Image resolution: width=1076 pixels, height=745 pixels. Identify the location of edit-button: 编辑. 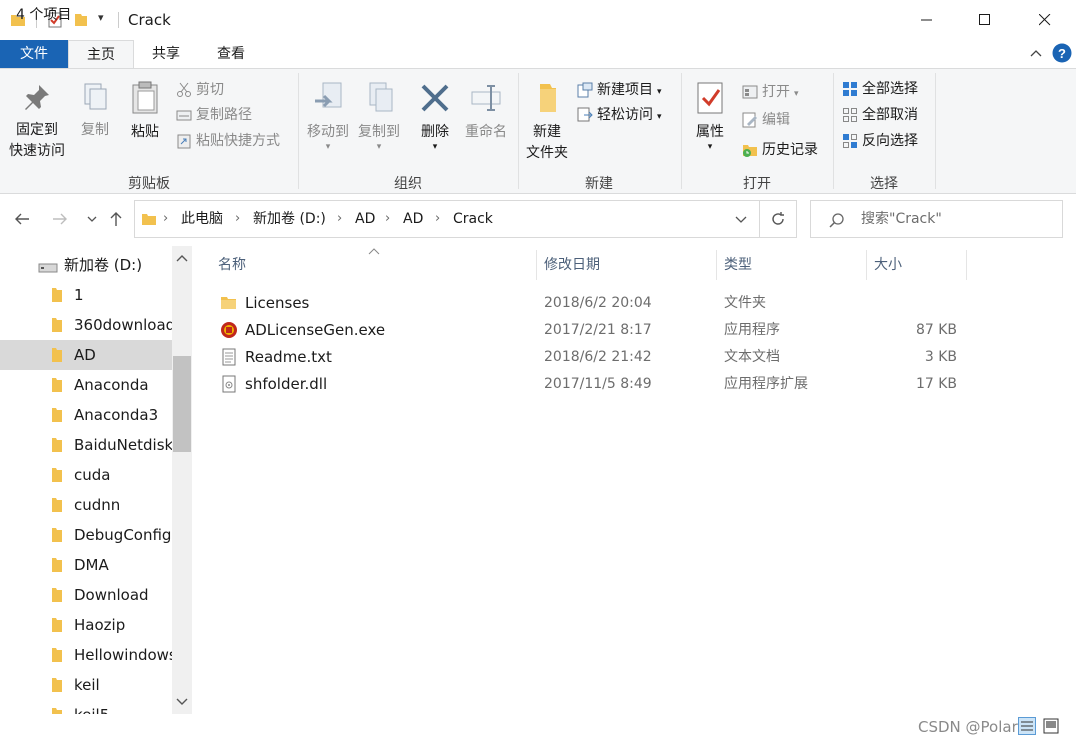
(766, 120).